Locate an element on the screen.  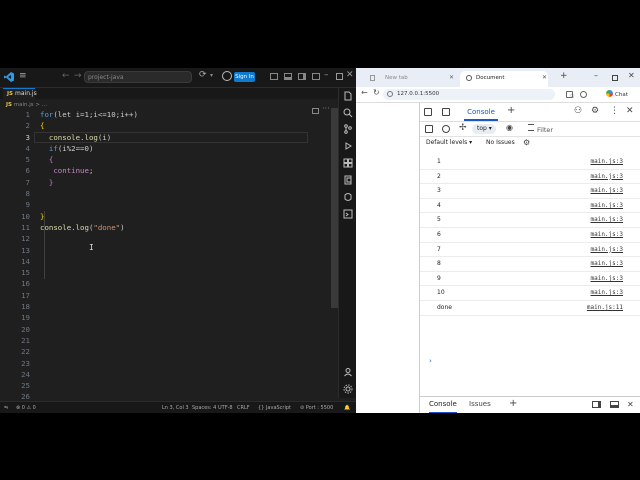
testing-icon is located at coordinates (348, 197).